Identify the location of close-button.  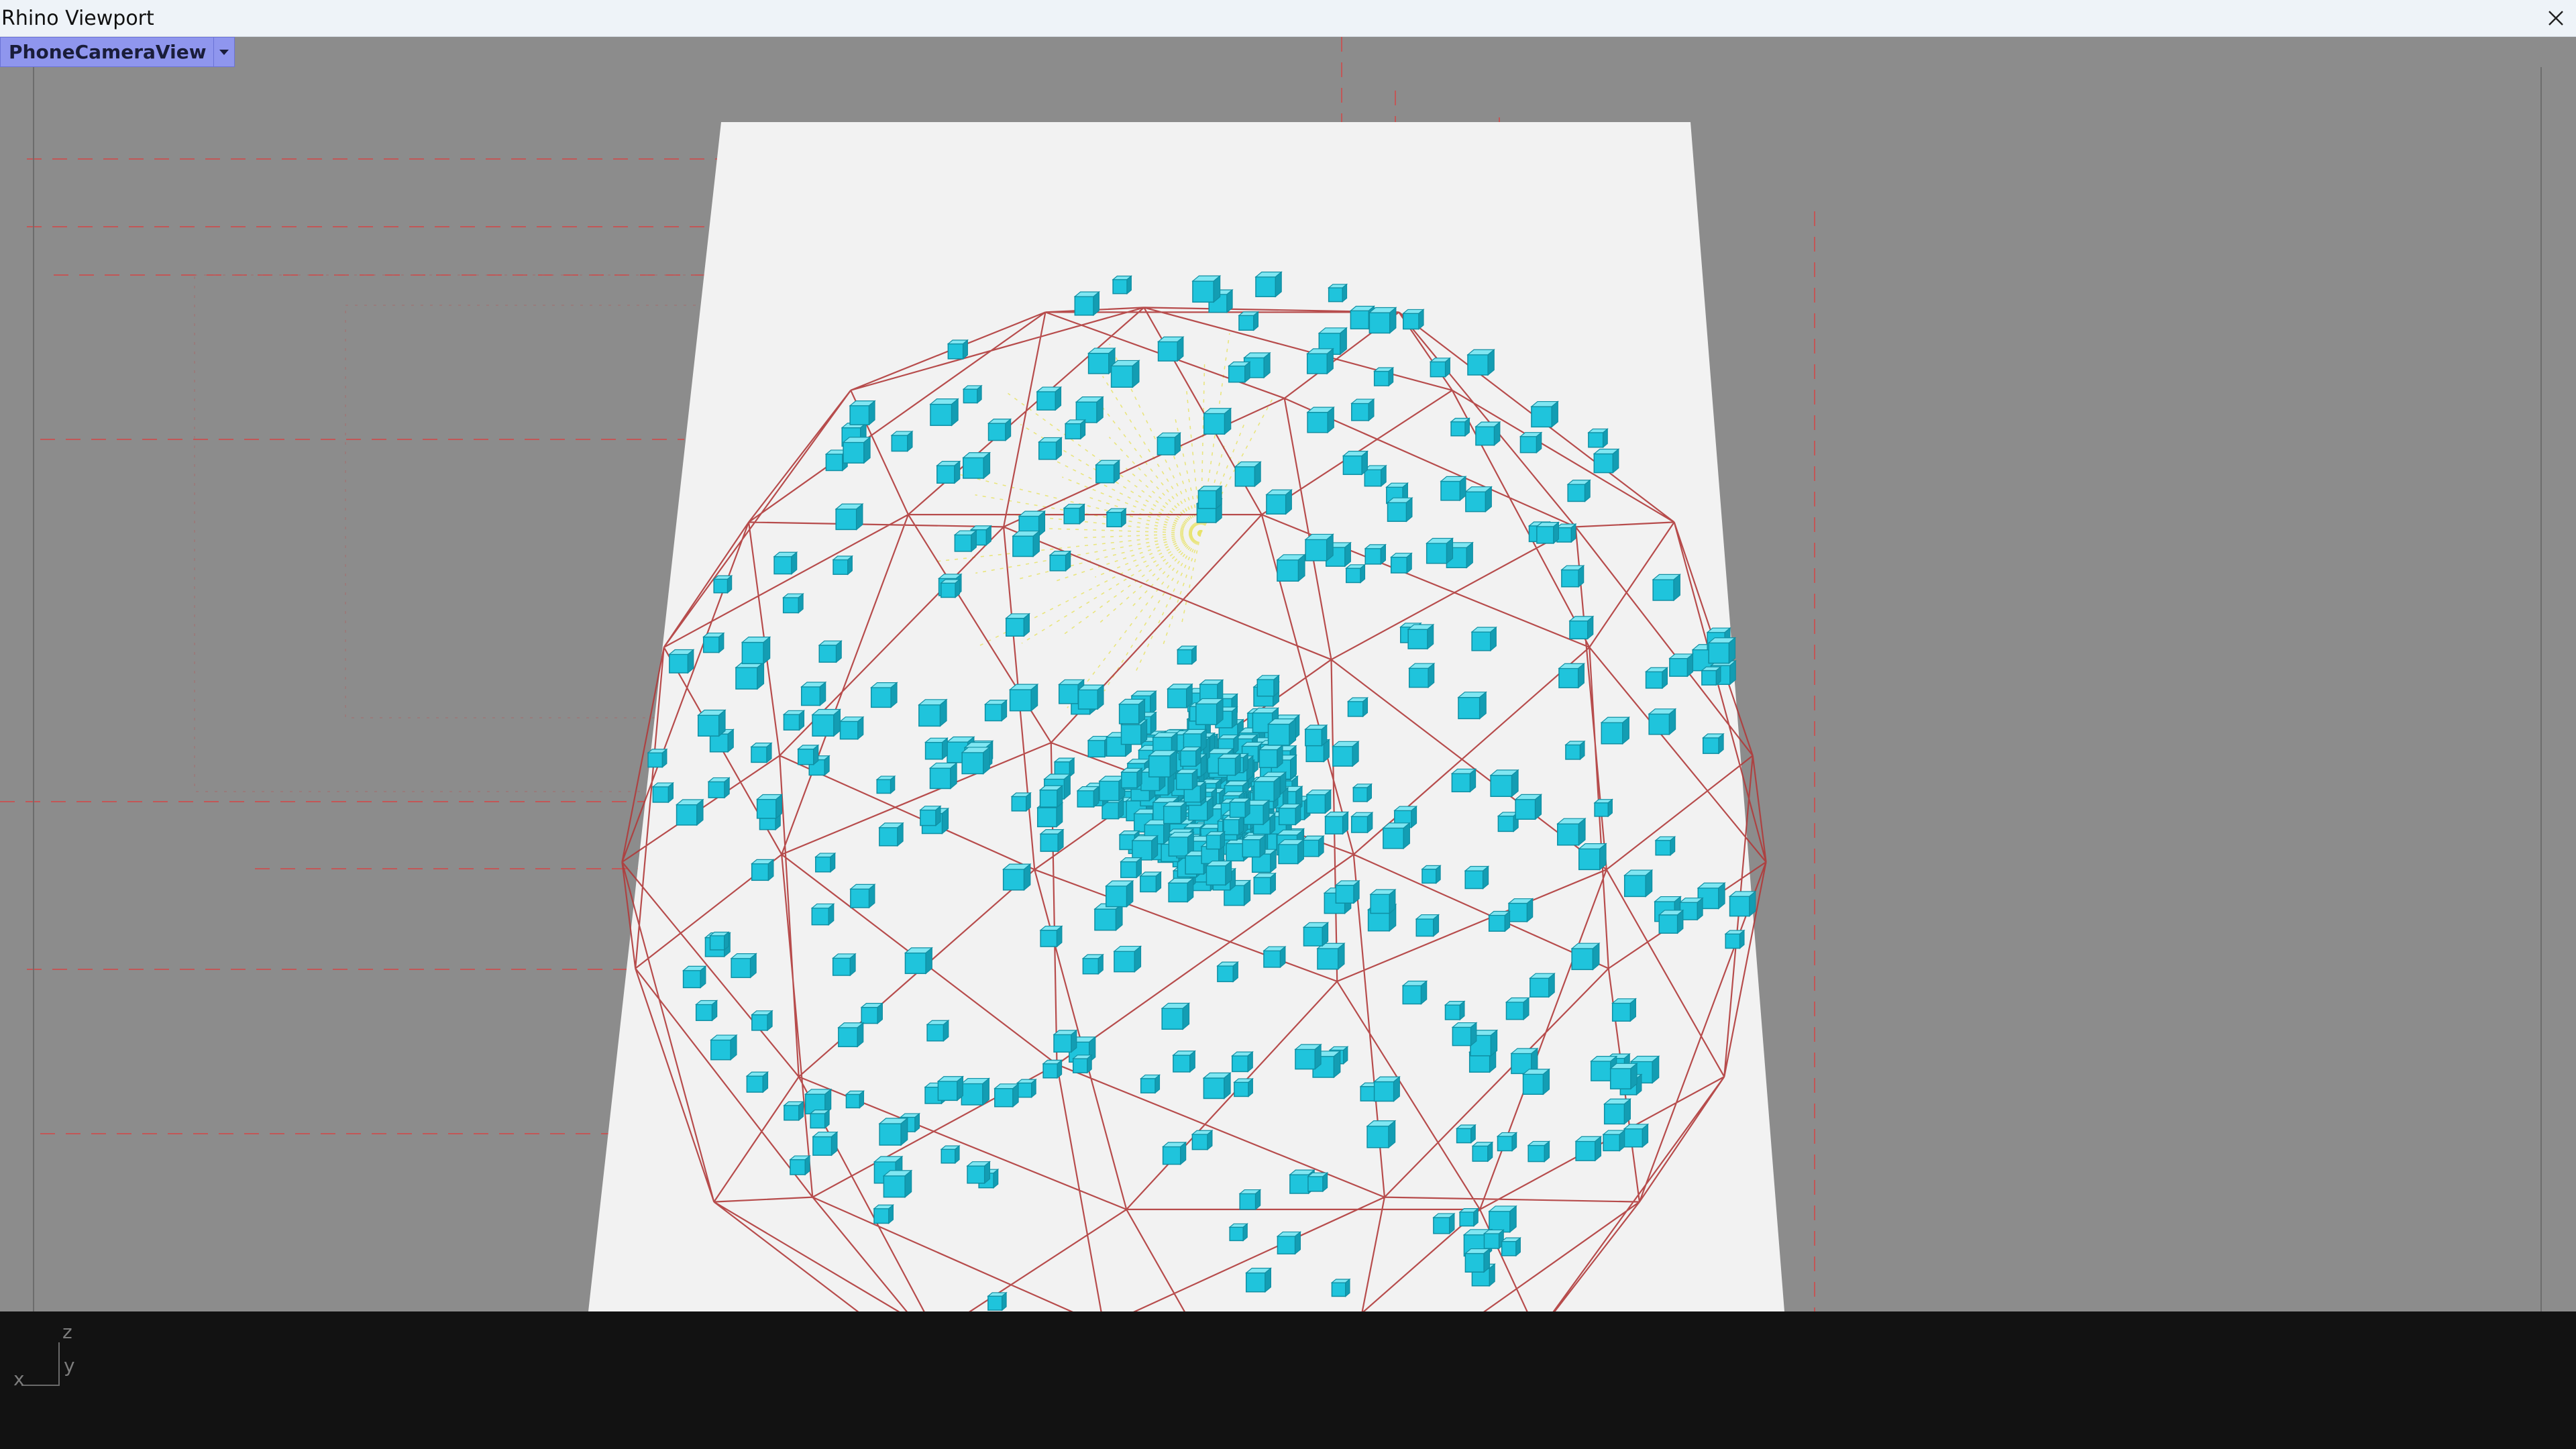
(2556, 18).